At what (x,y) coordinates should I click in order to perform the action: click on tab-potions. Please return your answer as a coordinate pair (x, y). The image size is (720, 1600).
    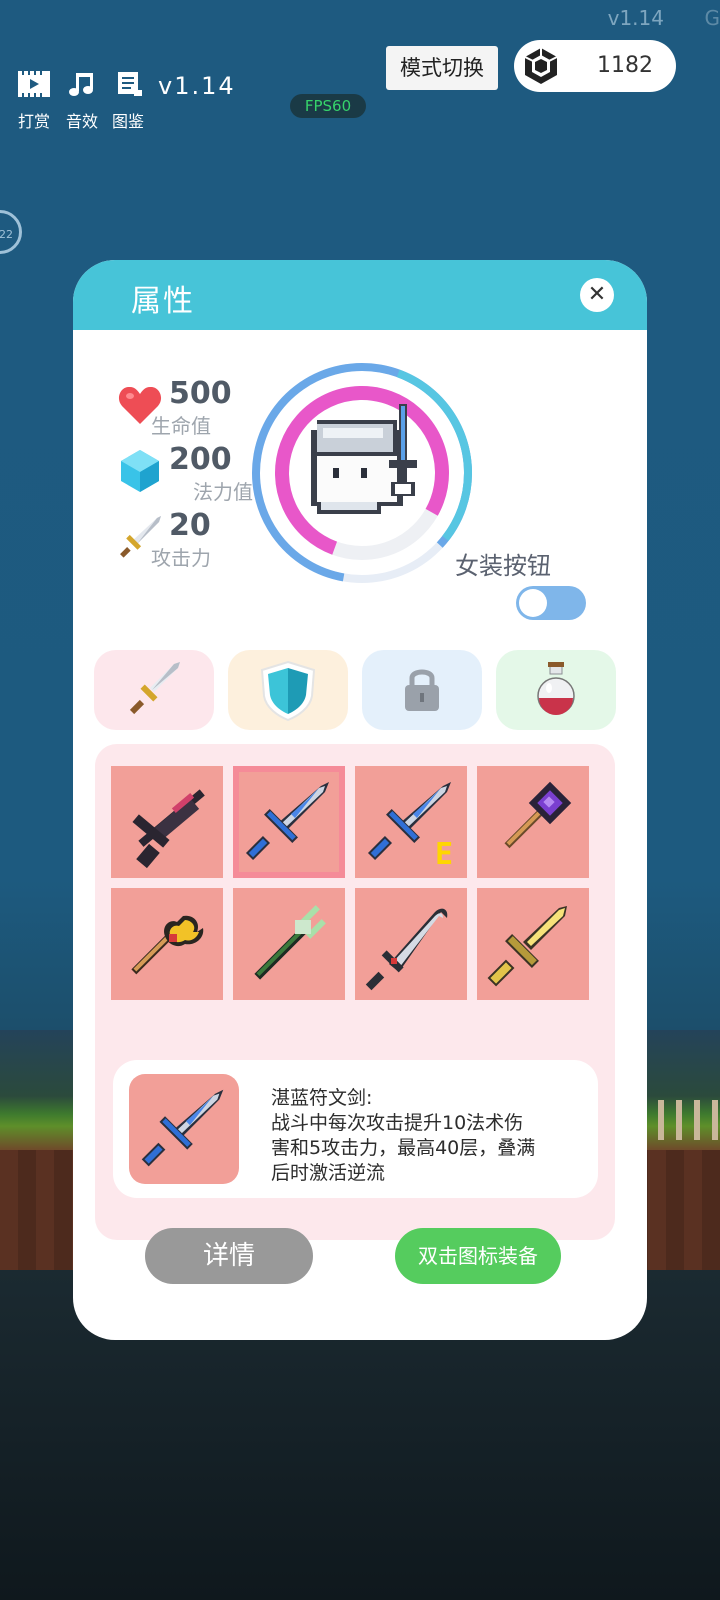
    Looking at the image, I should click on (556, 690).